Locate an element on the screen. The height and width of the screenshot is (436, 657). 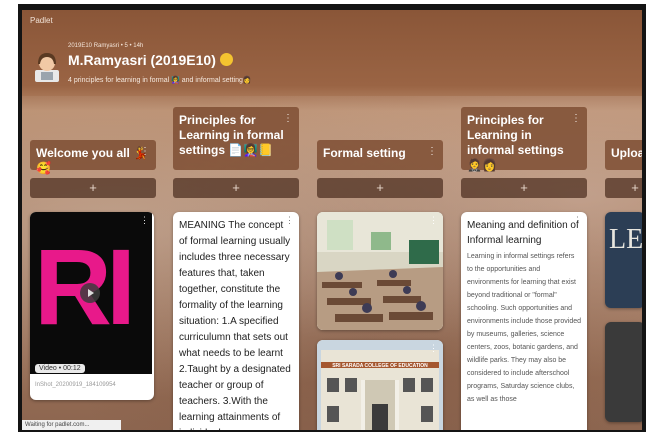
column-header-formal-setting: Formal setting ⋮ is located at coordinates (380, 155).